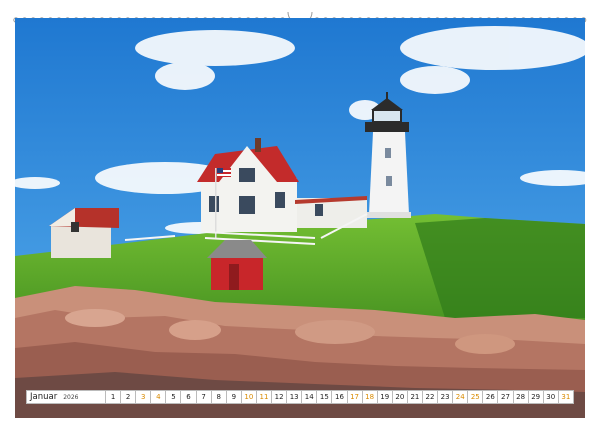 The image size is (600, 432). Describe the element at coordinates (415, 397) in the screenshot. I see `day-cell: 21` at that location.